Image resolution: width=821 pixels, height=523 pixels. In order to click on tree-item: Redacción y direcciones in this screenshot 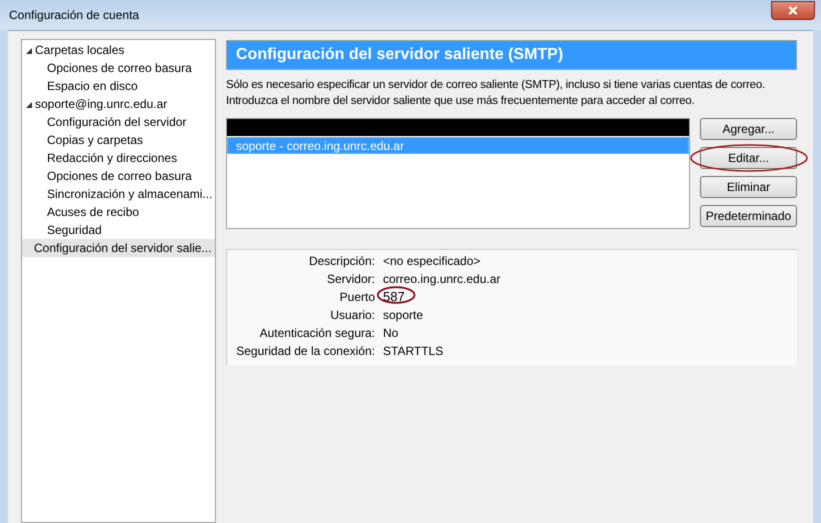, I will do `click(118, 158)`.